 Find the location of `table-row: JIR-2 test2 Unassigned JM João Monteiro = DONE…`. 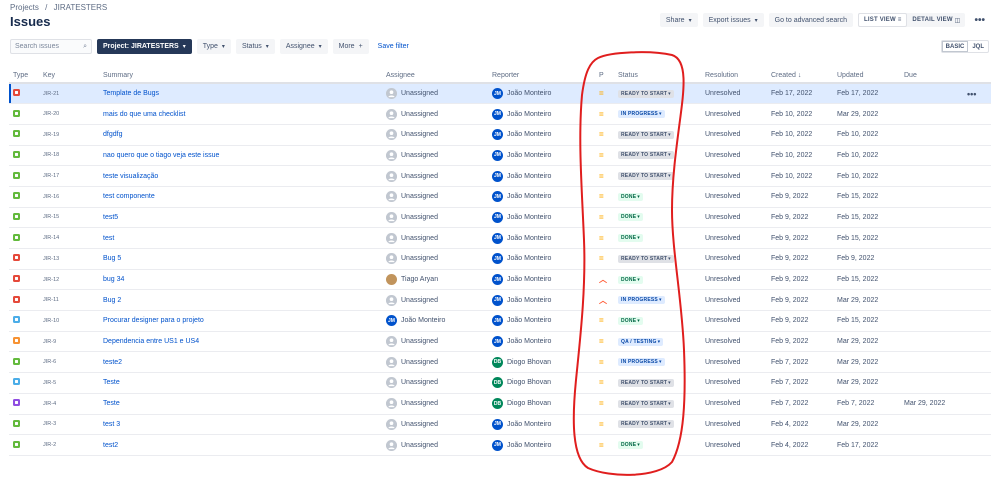

table-row: JIR-2 test2 Unassigned JM João Monteiro = DONE… is located at coordinates (500, 445).